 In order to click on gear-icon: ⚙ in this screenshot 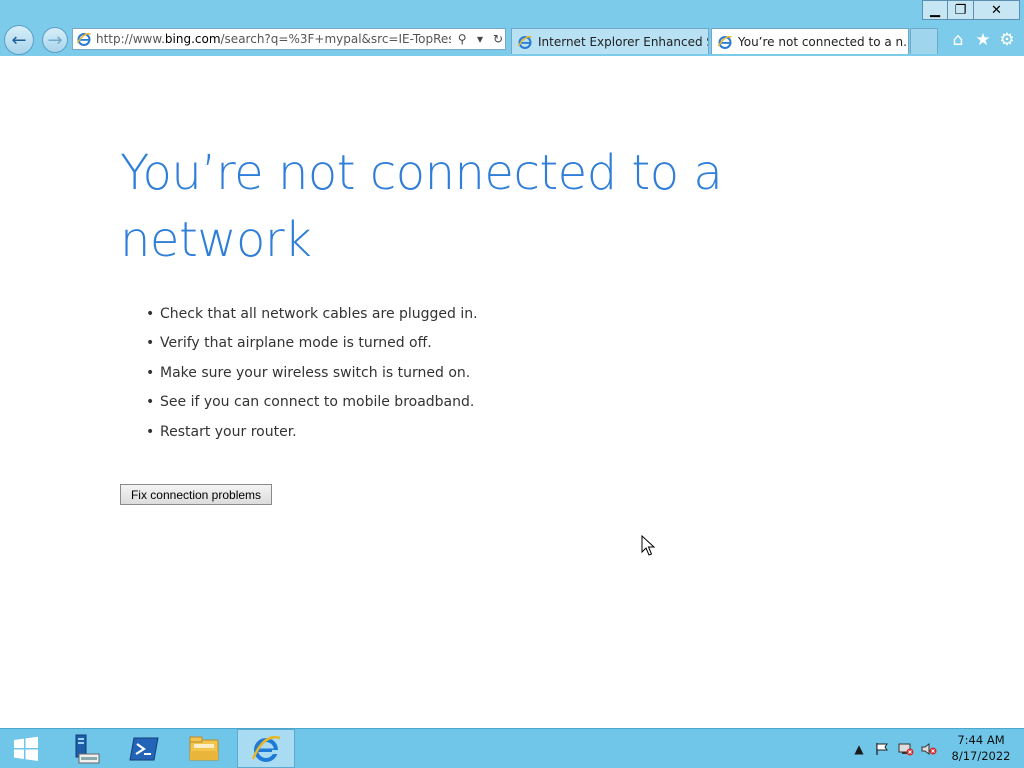, I will do `click(1007, 40)`.